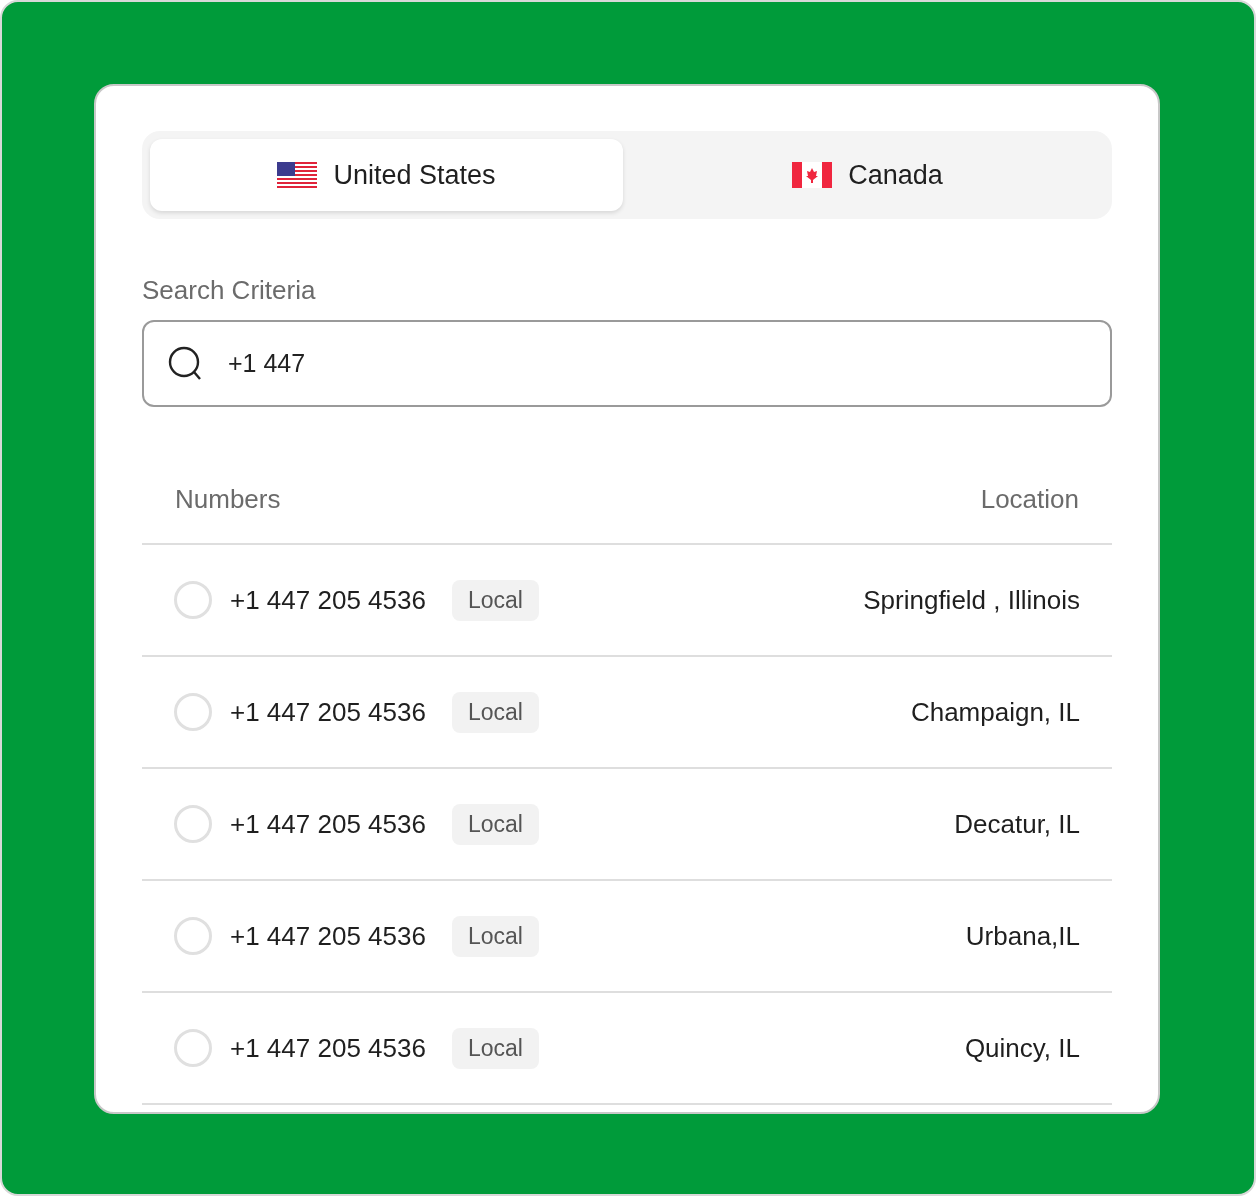 The image size is (1256, 1196). What do you see at coordinates (971, 600) in the screenshot?
I see `location-text: Springfield , Illinois` at bounding box center [971, 600].